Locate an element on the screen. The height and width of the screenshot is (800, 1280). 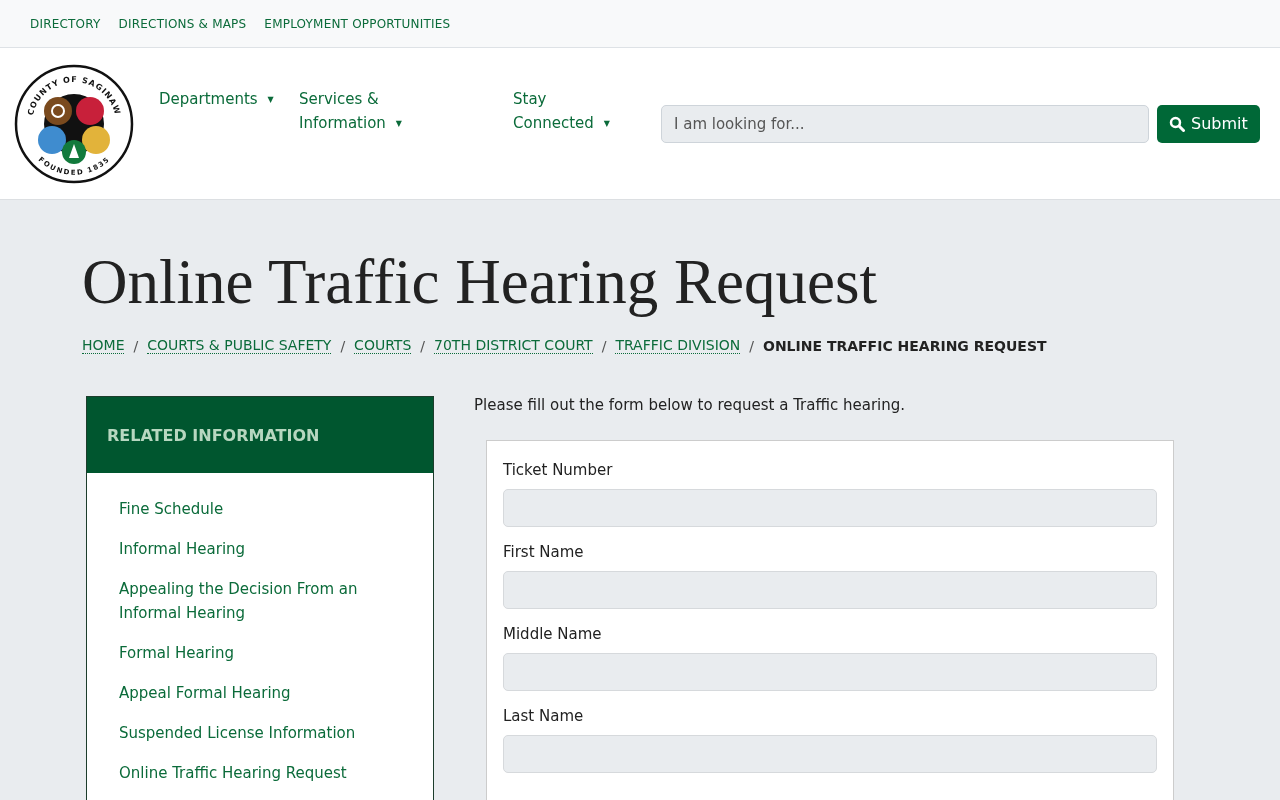
sidebar-link: Online Traffic Hearing Request is located at coordinates (260, 773).